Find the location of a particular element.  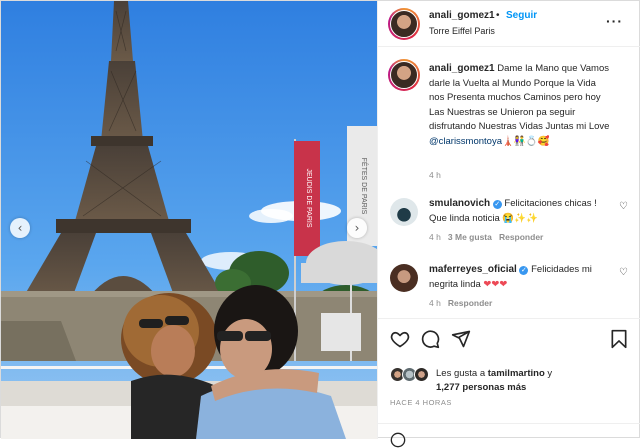

post-timestamp: HACE 4 HORAS is located at coordinates (421, 402).